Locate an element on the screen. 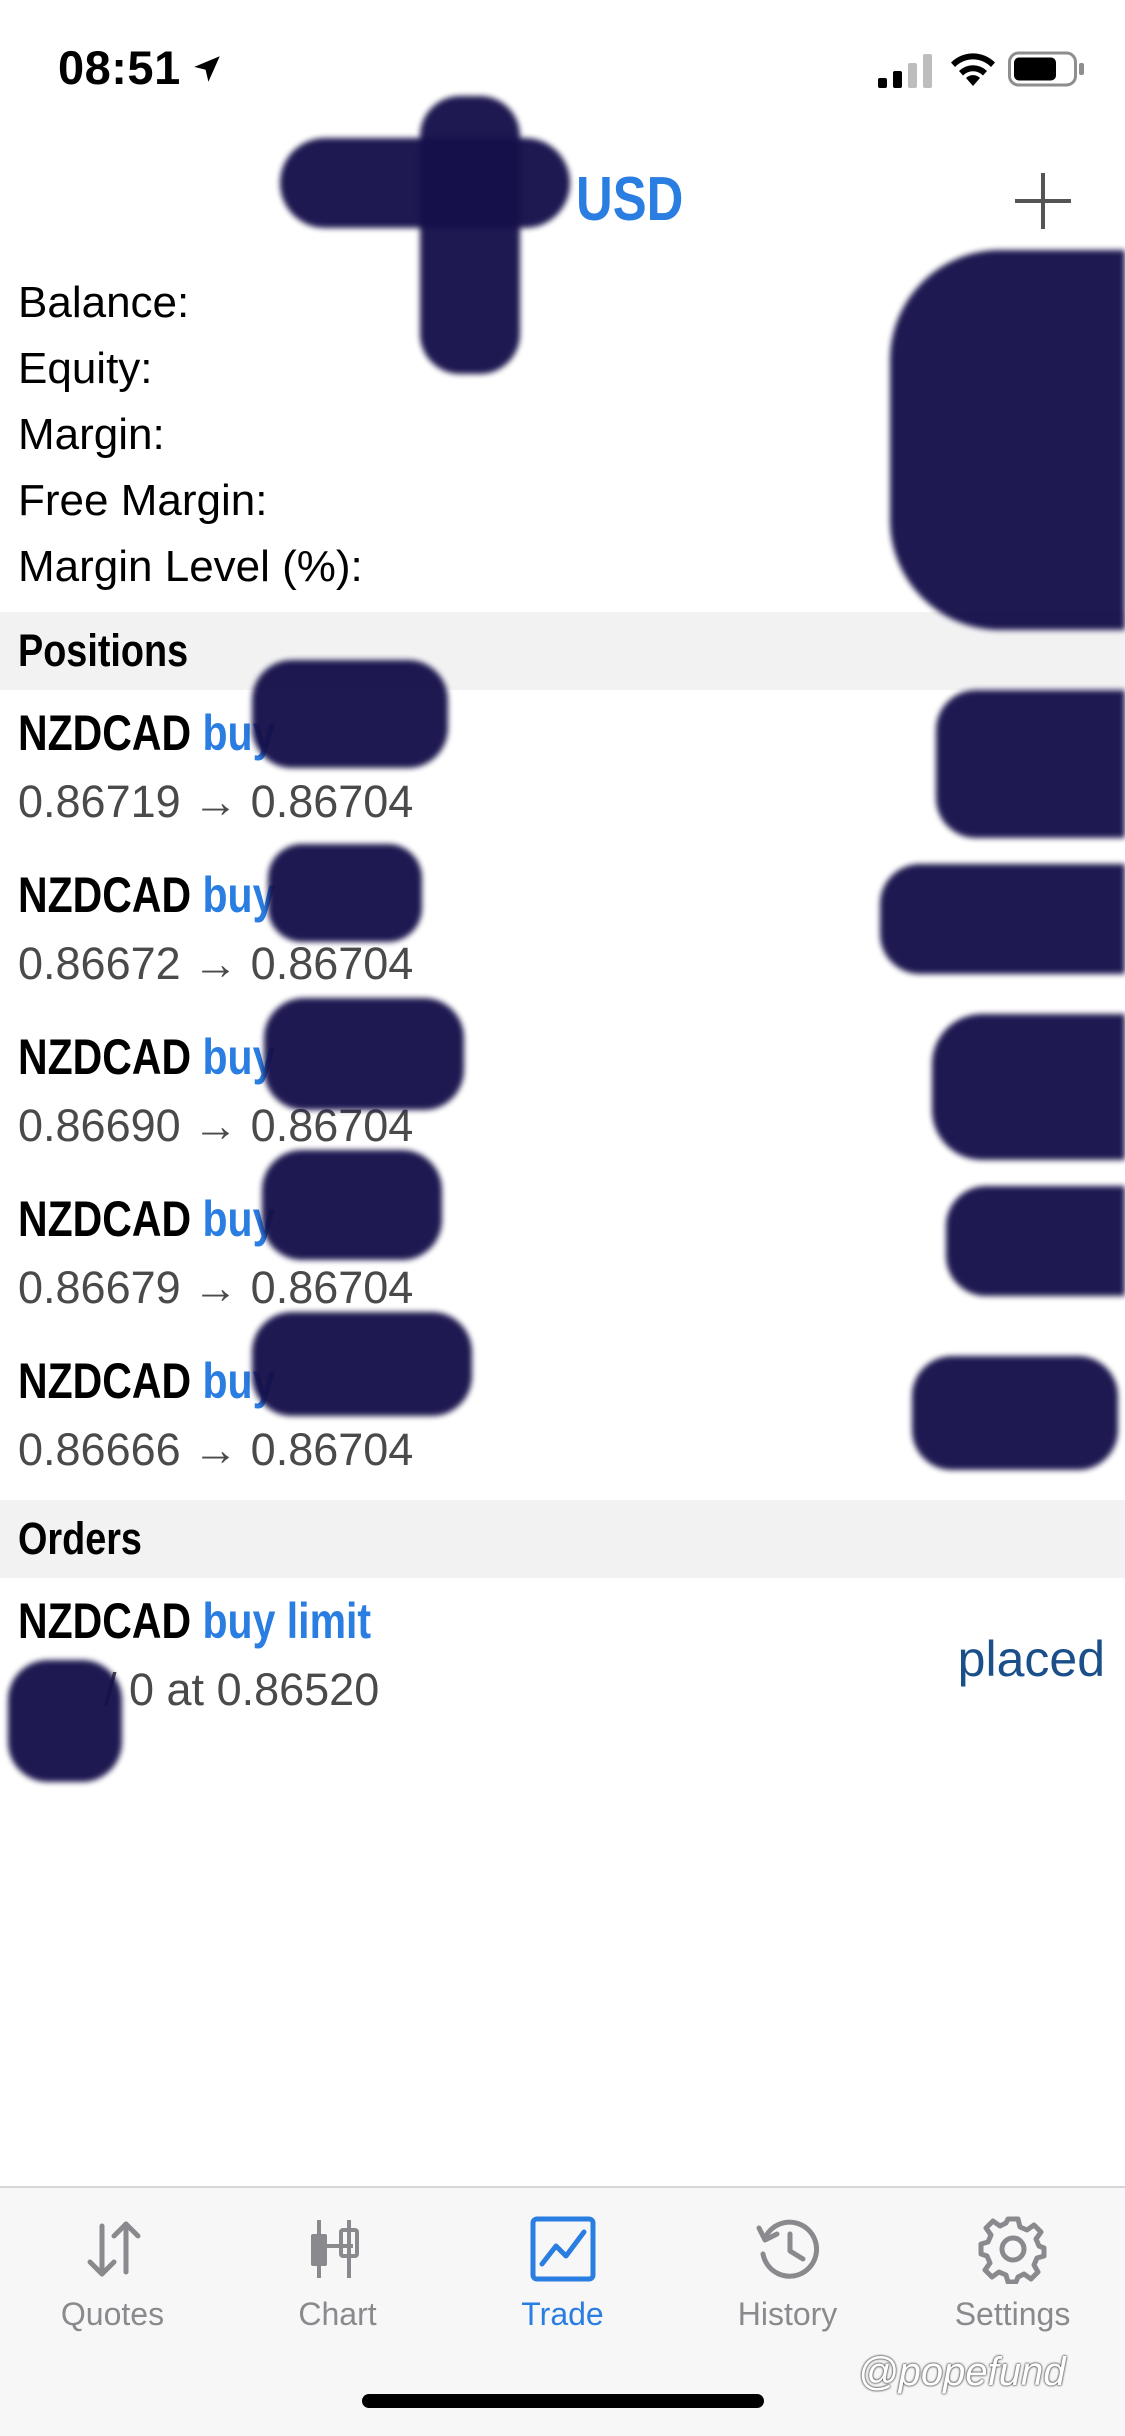 The image size is (1125, 2436). tab-settings: Settings is located at coordinates (1012, 2278).